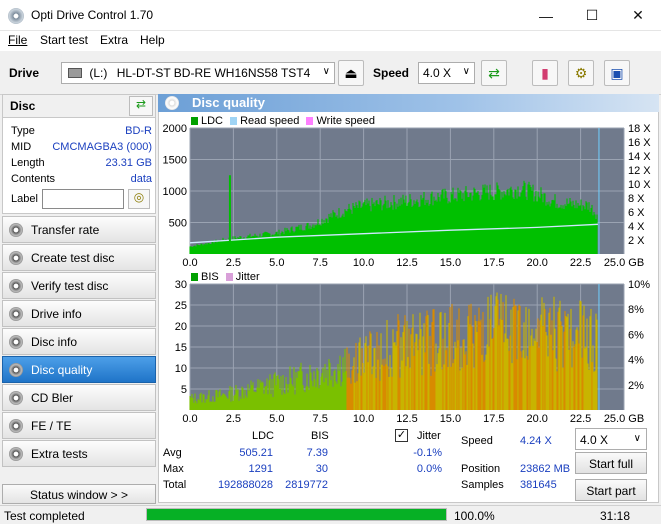  Describe the element at coordinates (636, 199) in the screenshot. I see `y2-tick-label: 8 X` at that location.